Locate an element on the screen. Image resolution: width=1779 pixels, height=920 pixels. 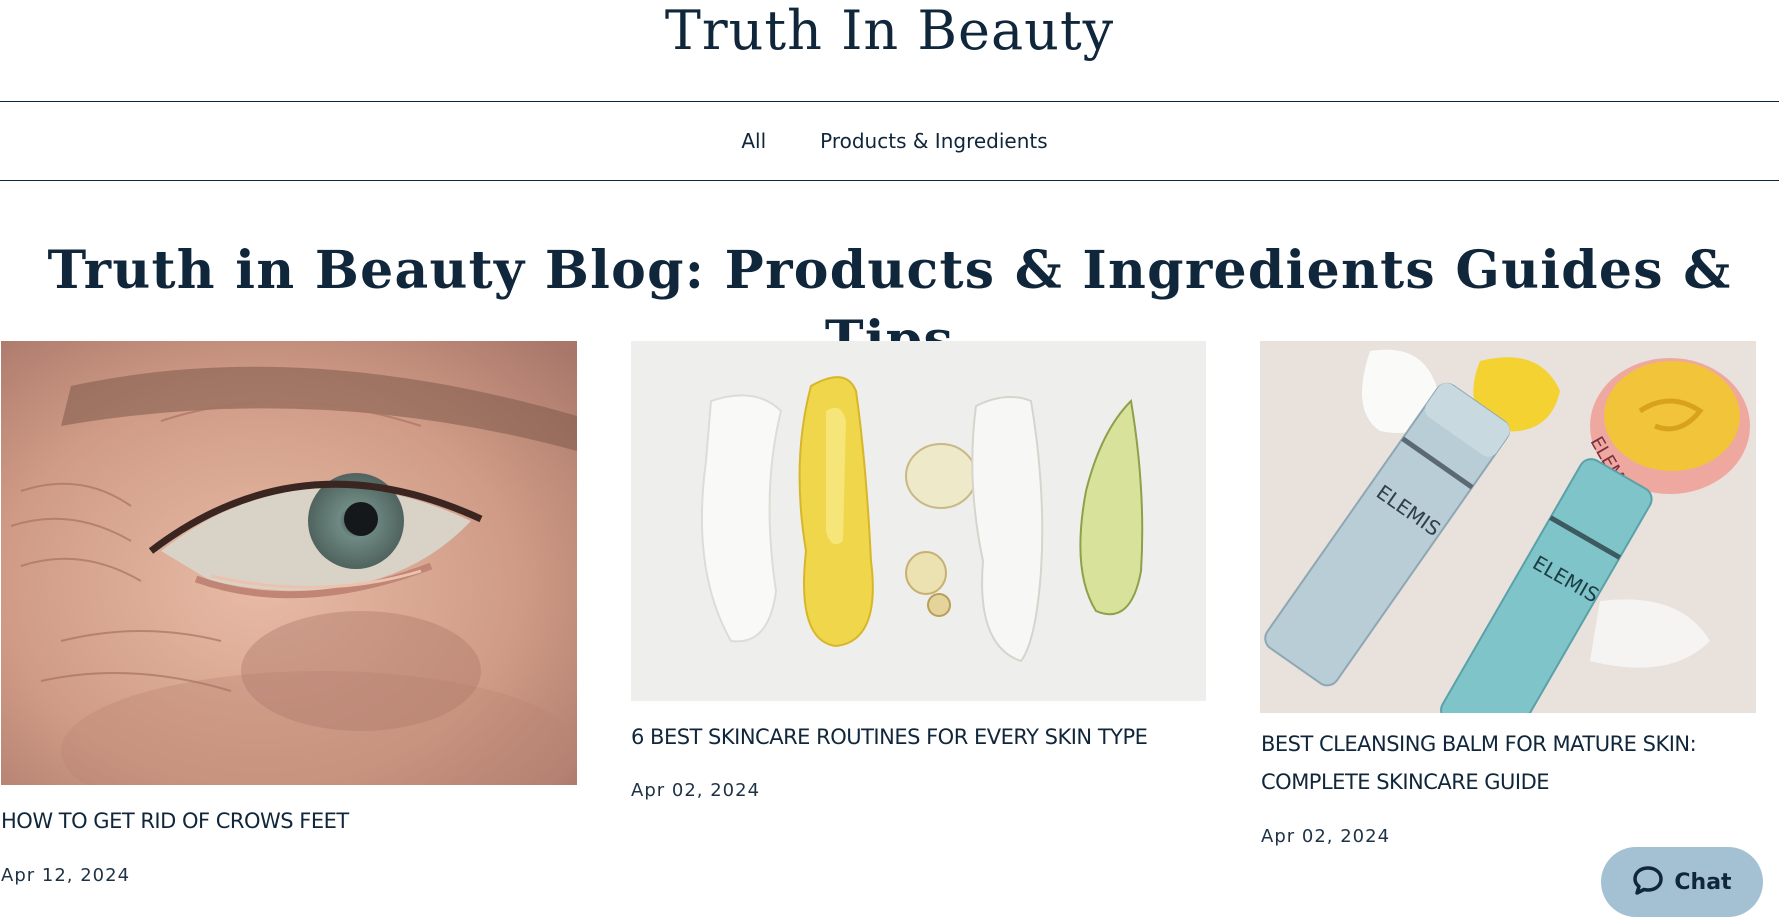
chat-label: Chat is located at coordinates (1703, 882).